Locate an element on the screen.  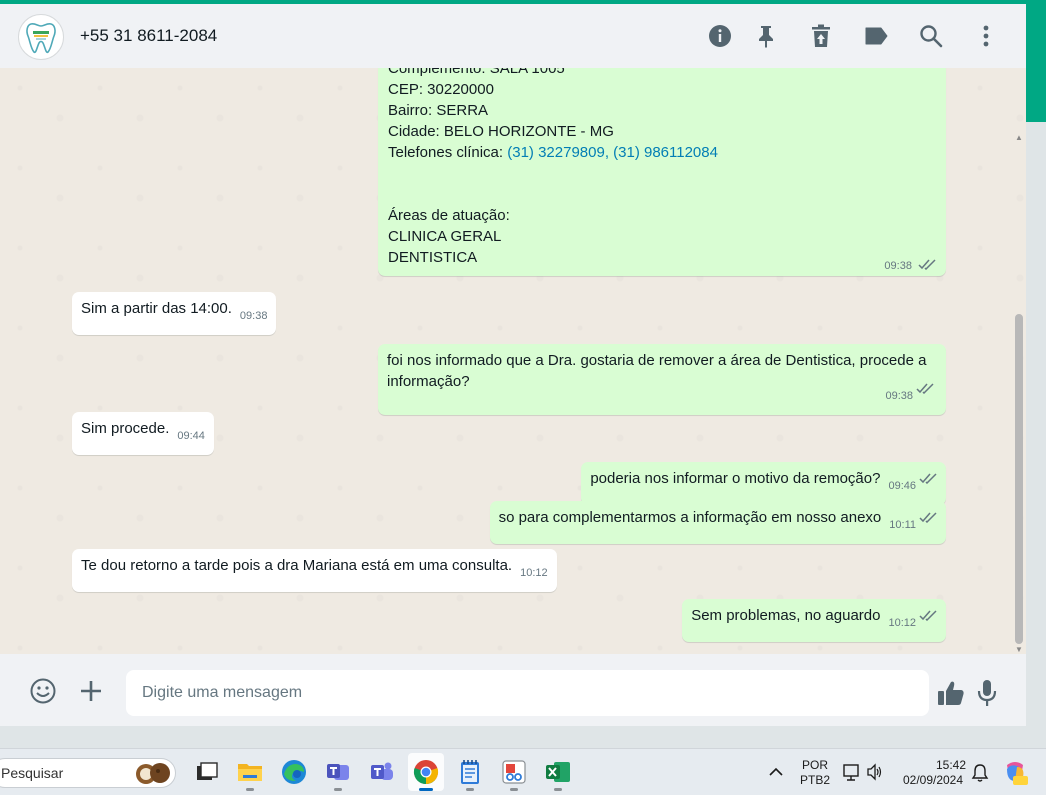
language-indicator: POR PTB2 is located at coordinates (815, 773).